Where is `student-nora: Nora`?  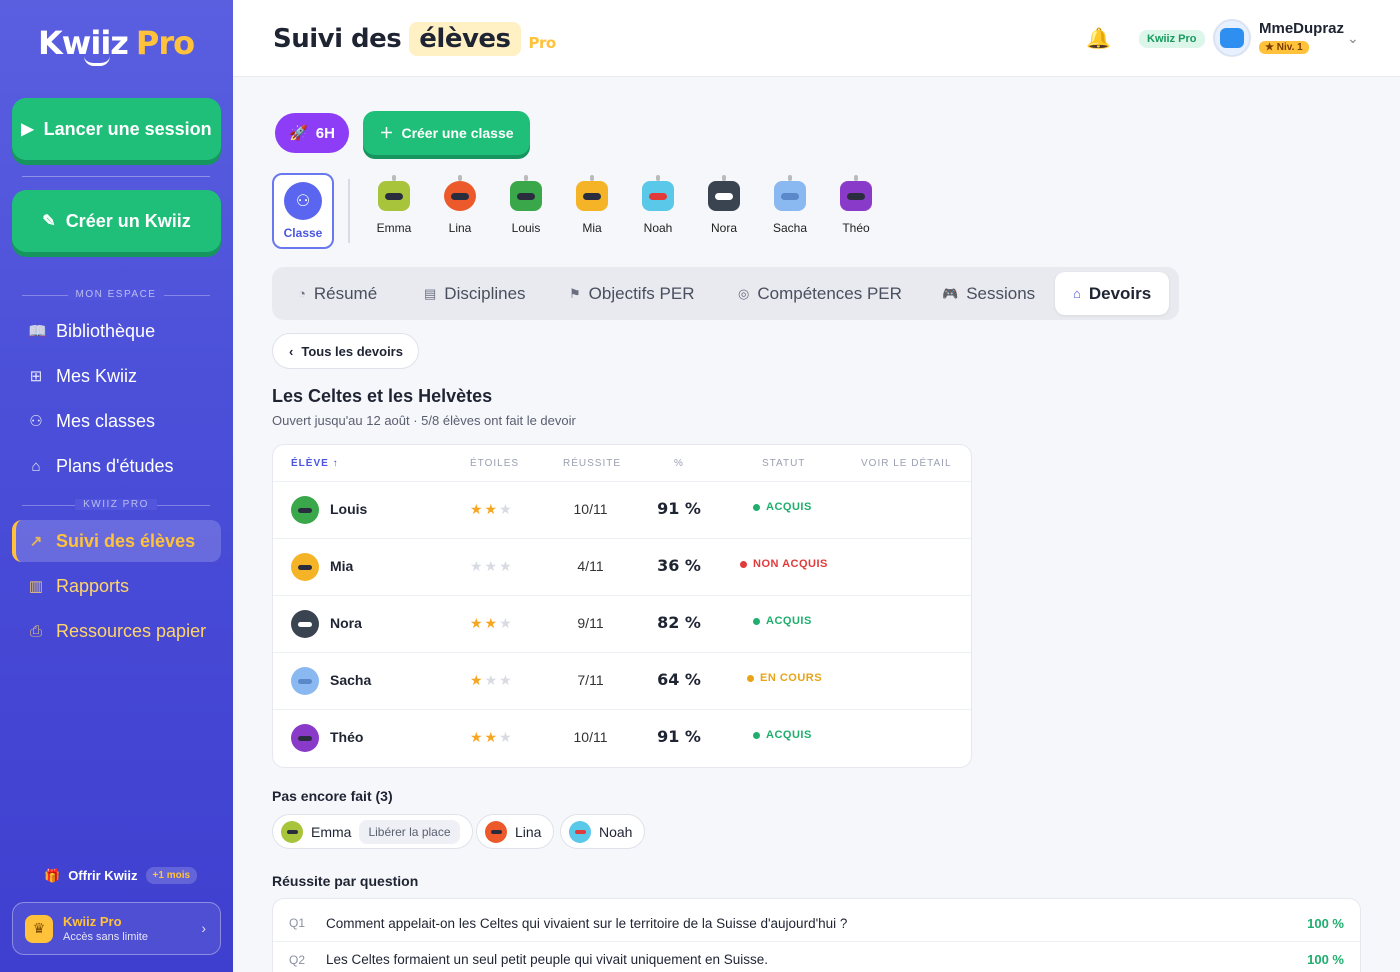 student-nora: Nora is located at coordinates (724, 205).